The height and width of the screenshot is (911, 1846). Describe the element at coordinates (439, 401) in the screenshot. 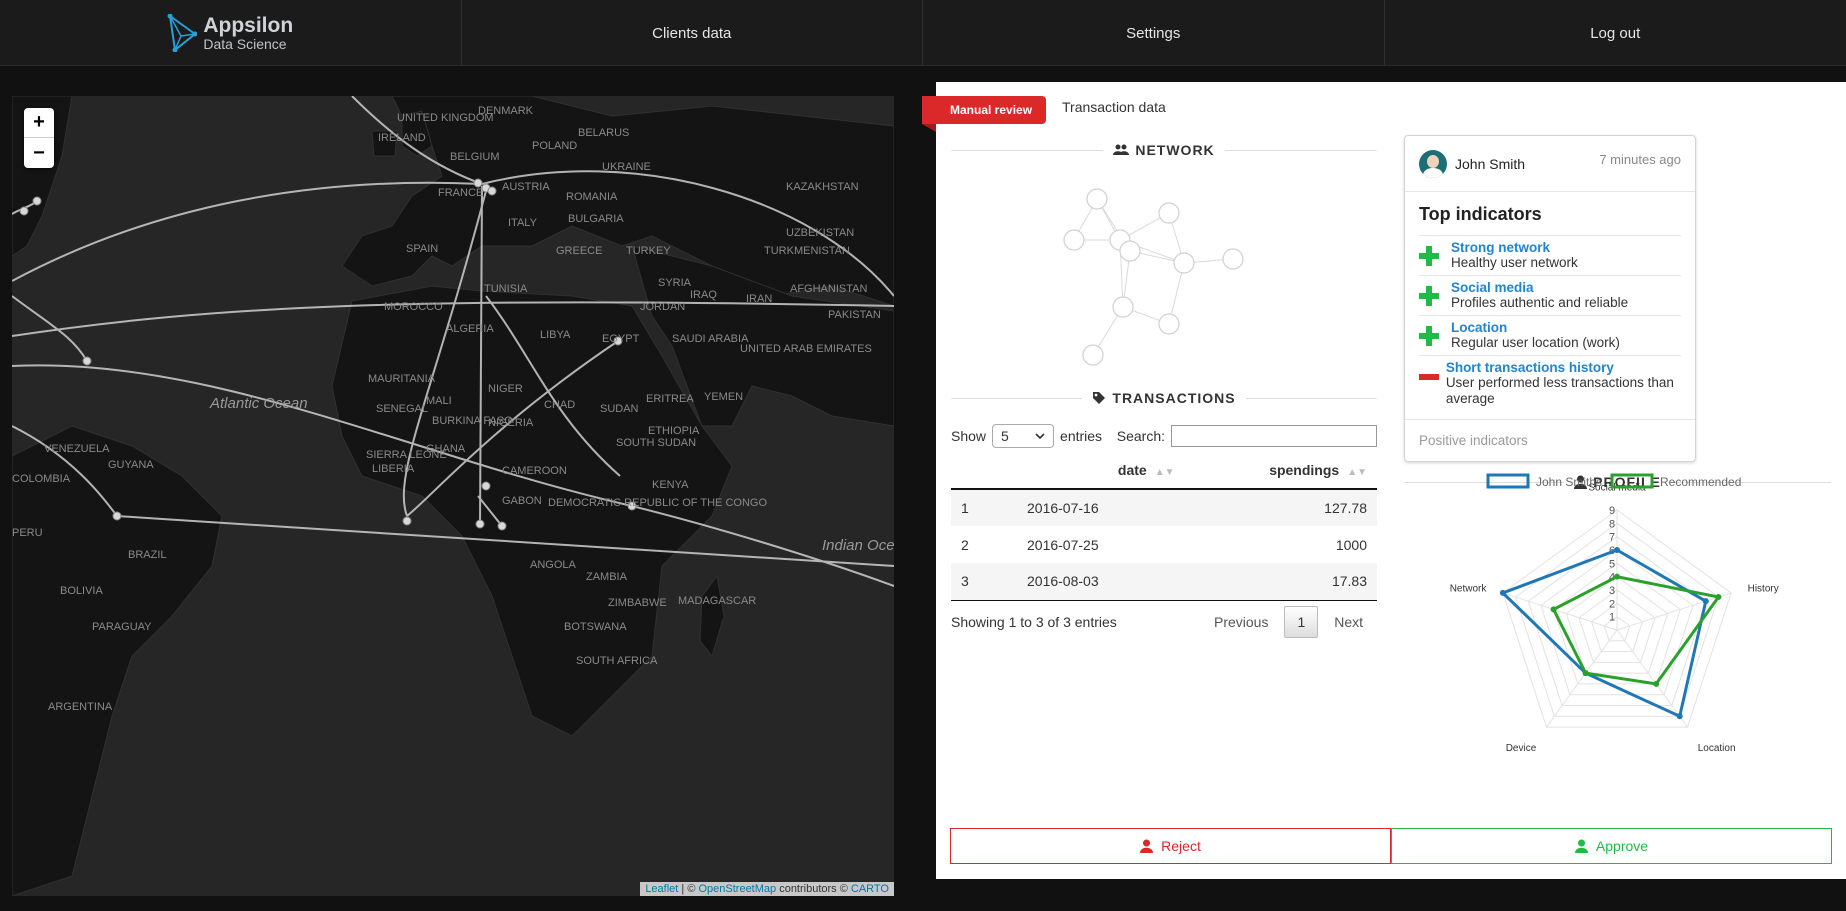

I see `svg-text: MALI` at that location.